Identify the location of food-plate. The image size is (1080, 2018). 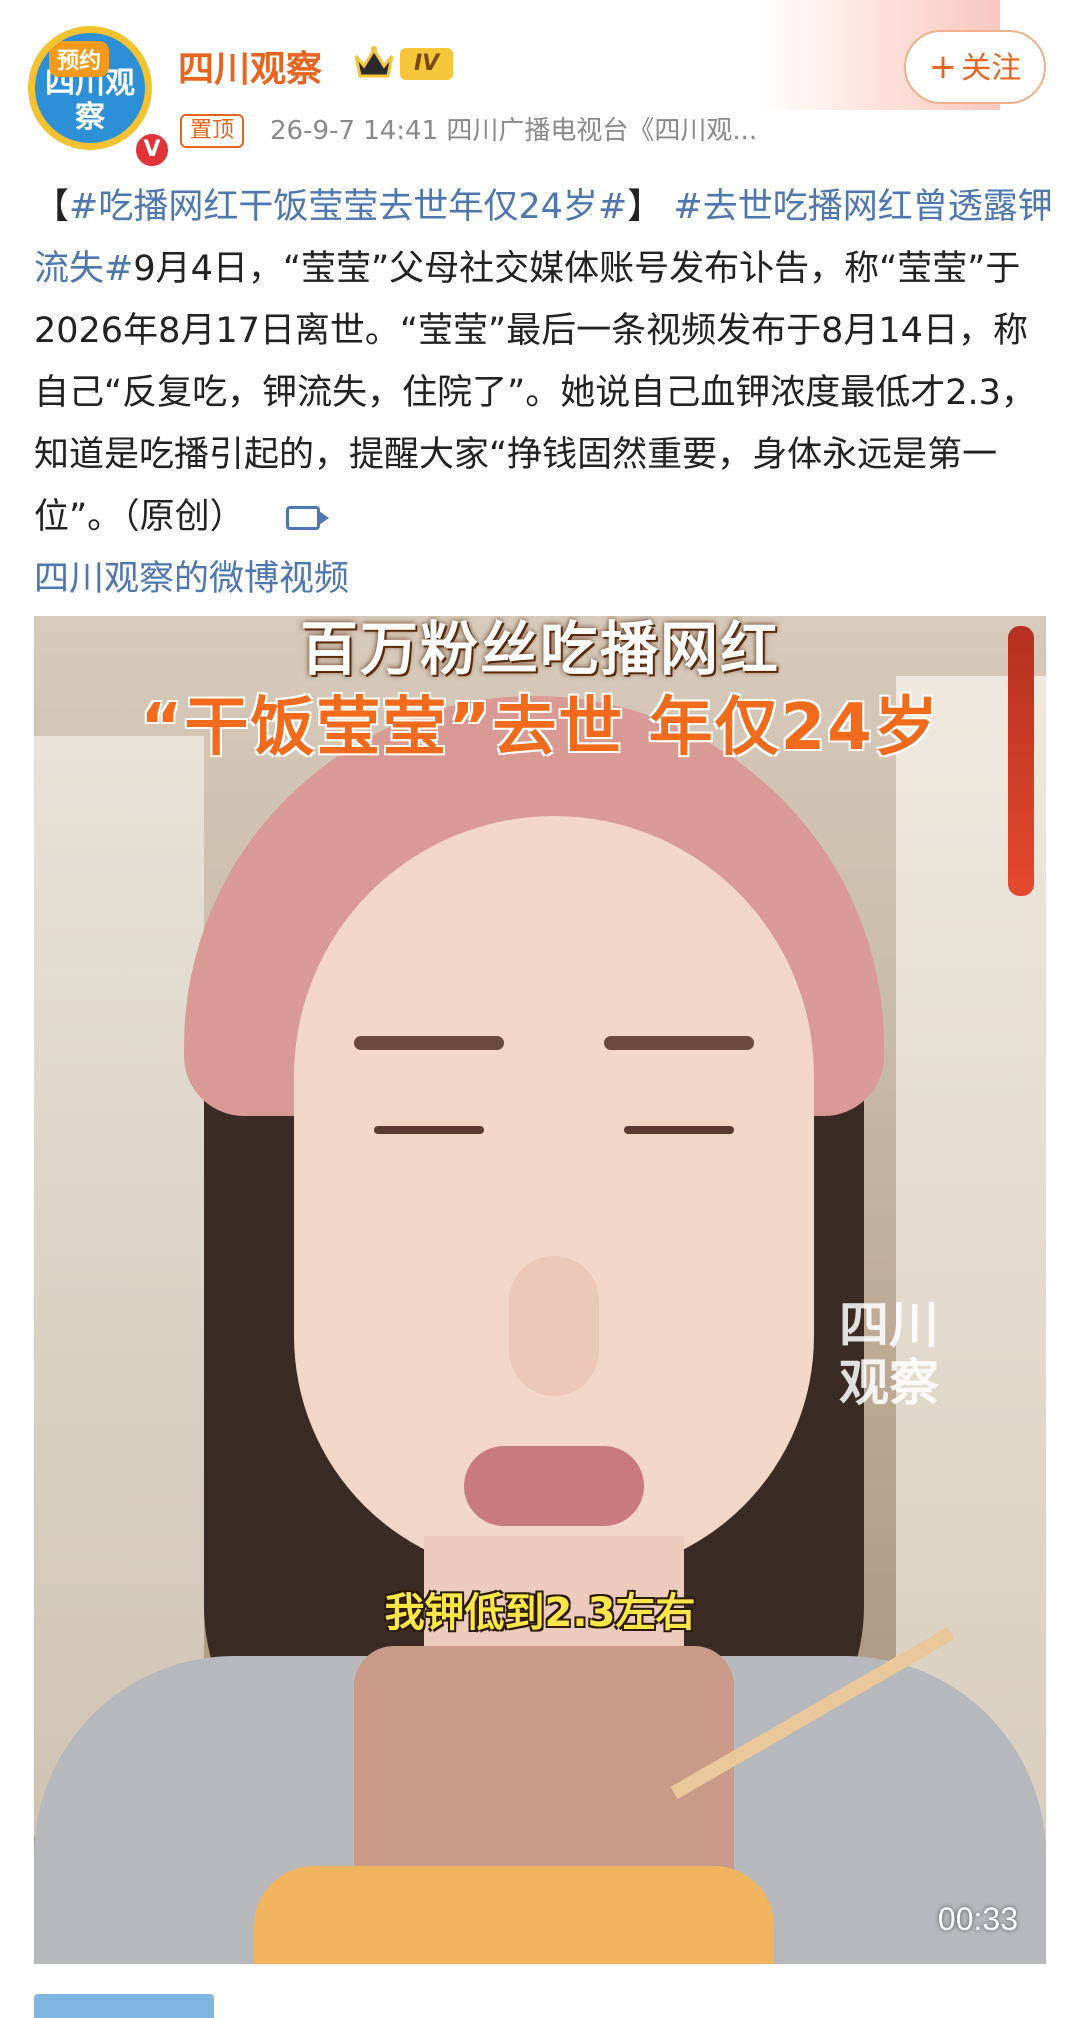
(514, 1915).